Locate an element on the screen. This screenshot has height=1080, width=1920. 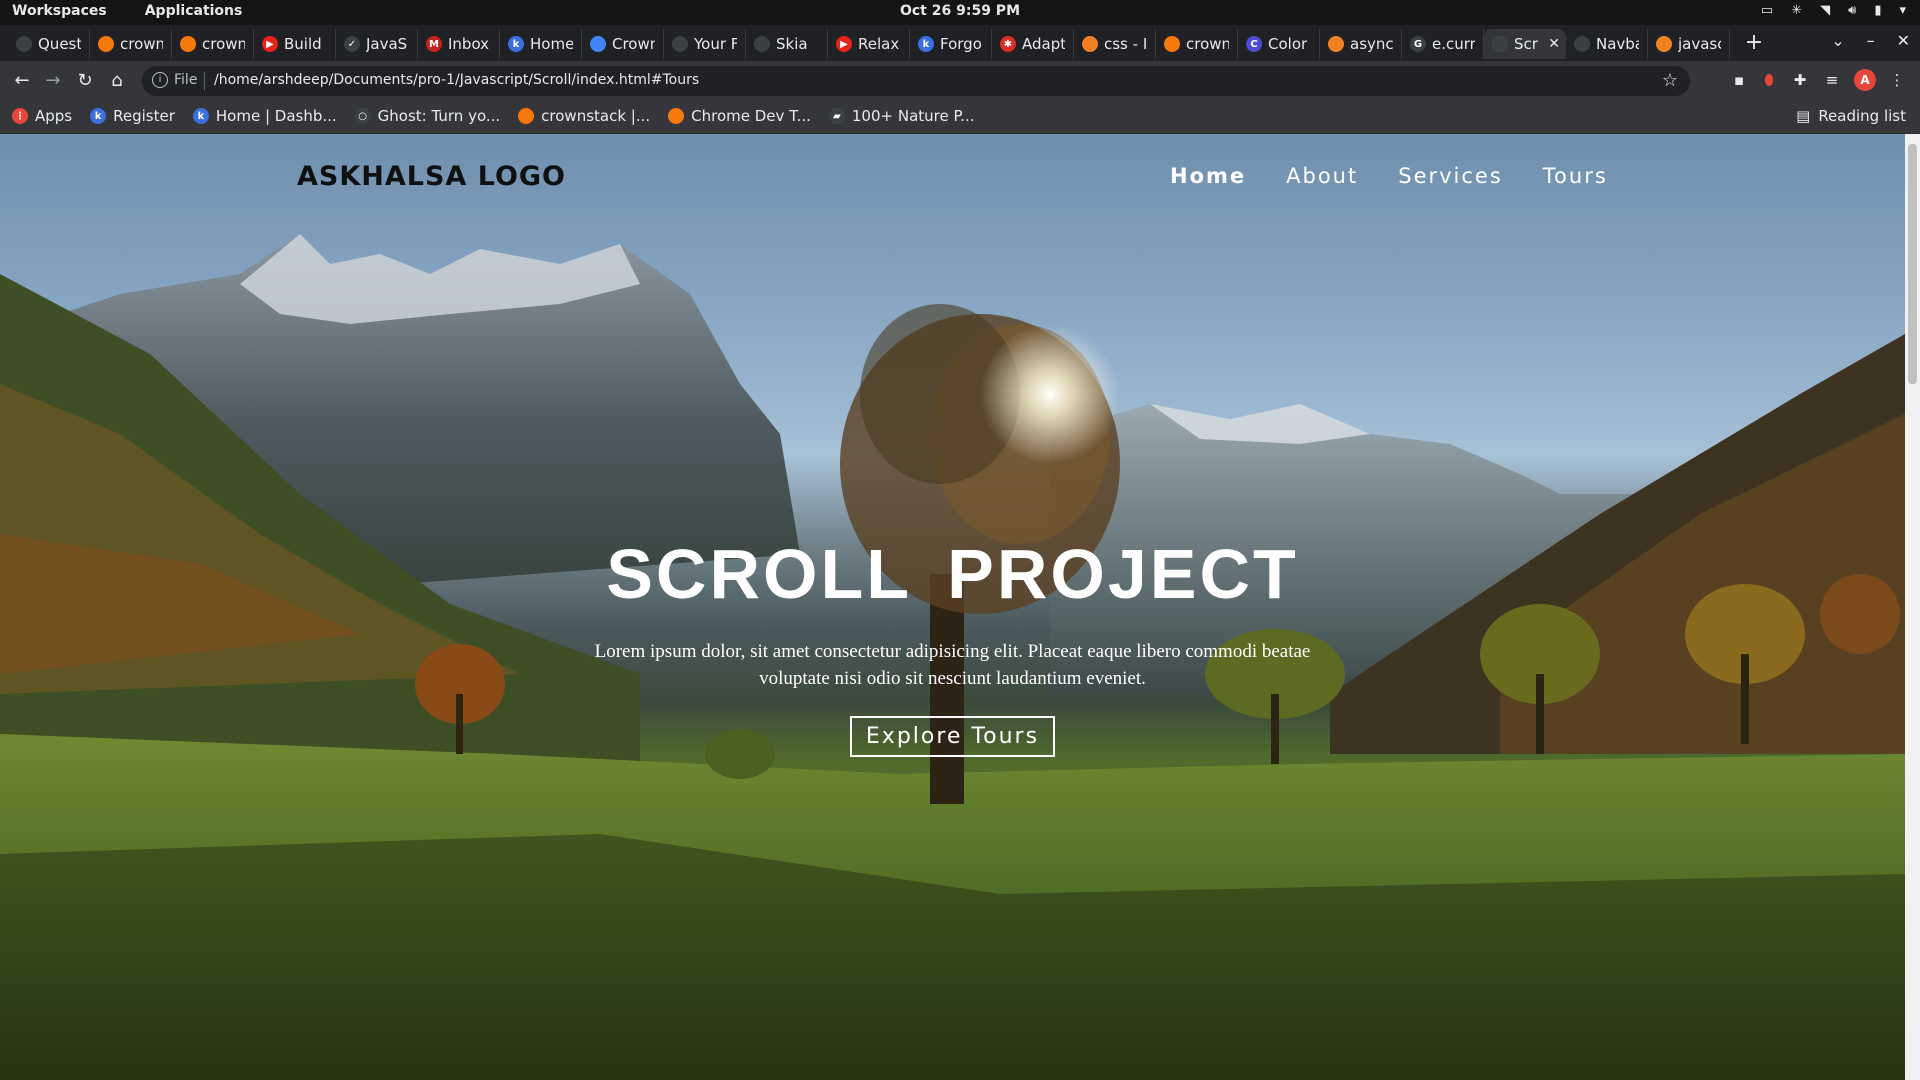
tab-title: css - I is located at coordinates (1125, 44).